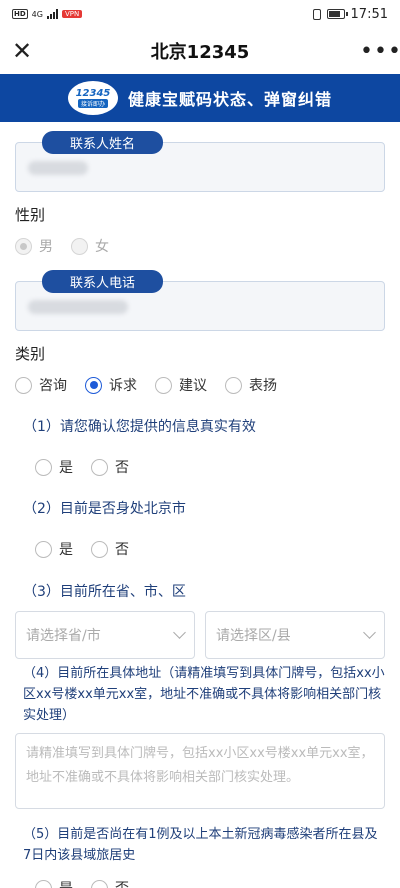 This screenshot has width=400, height=888. Describe the element at coordinates (253, 636) in the screenshot. I see `district-placeholder: 请选择区/县` at that location.